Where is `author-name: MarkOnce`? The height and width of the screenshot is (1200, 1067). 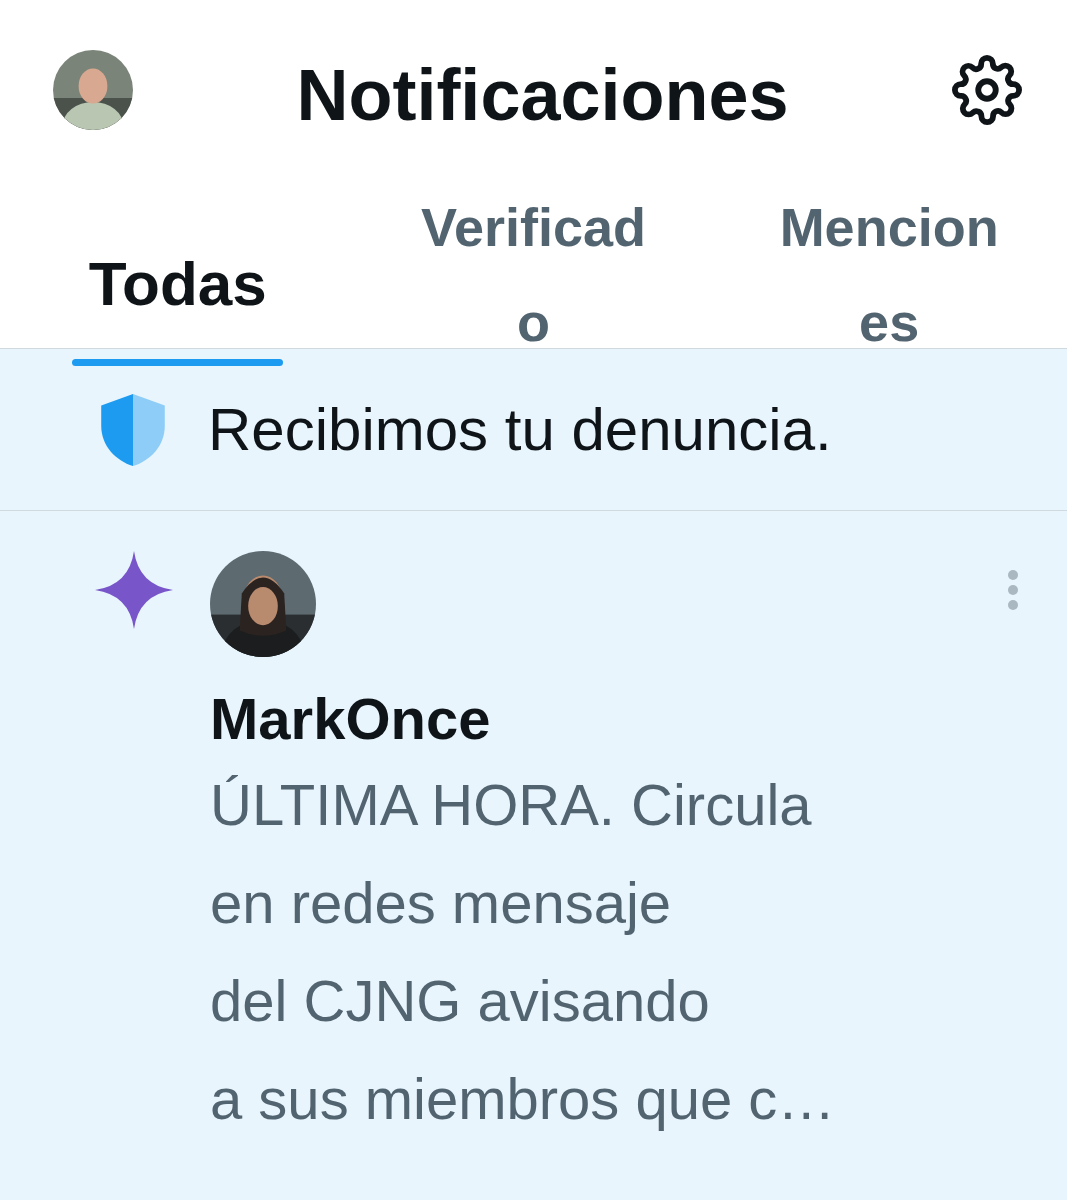 author-name: MarkOnce is located at coordinates (608, 718).